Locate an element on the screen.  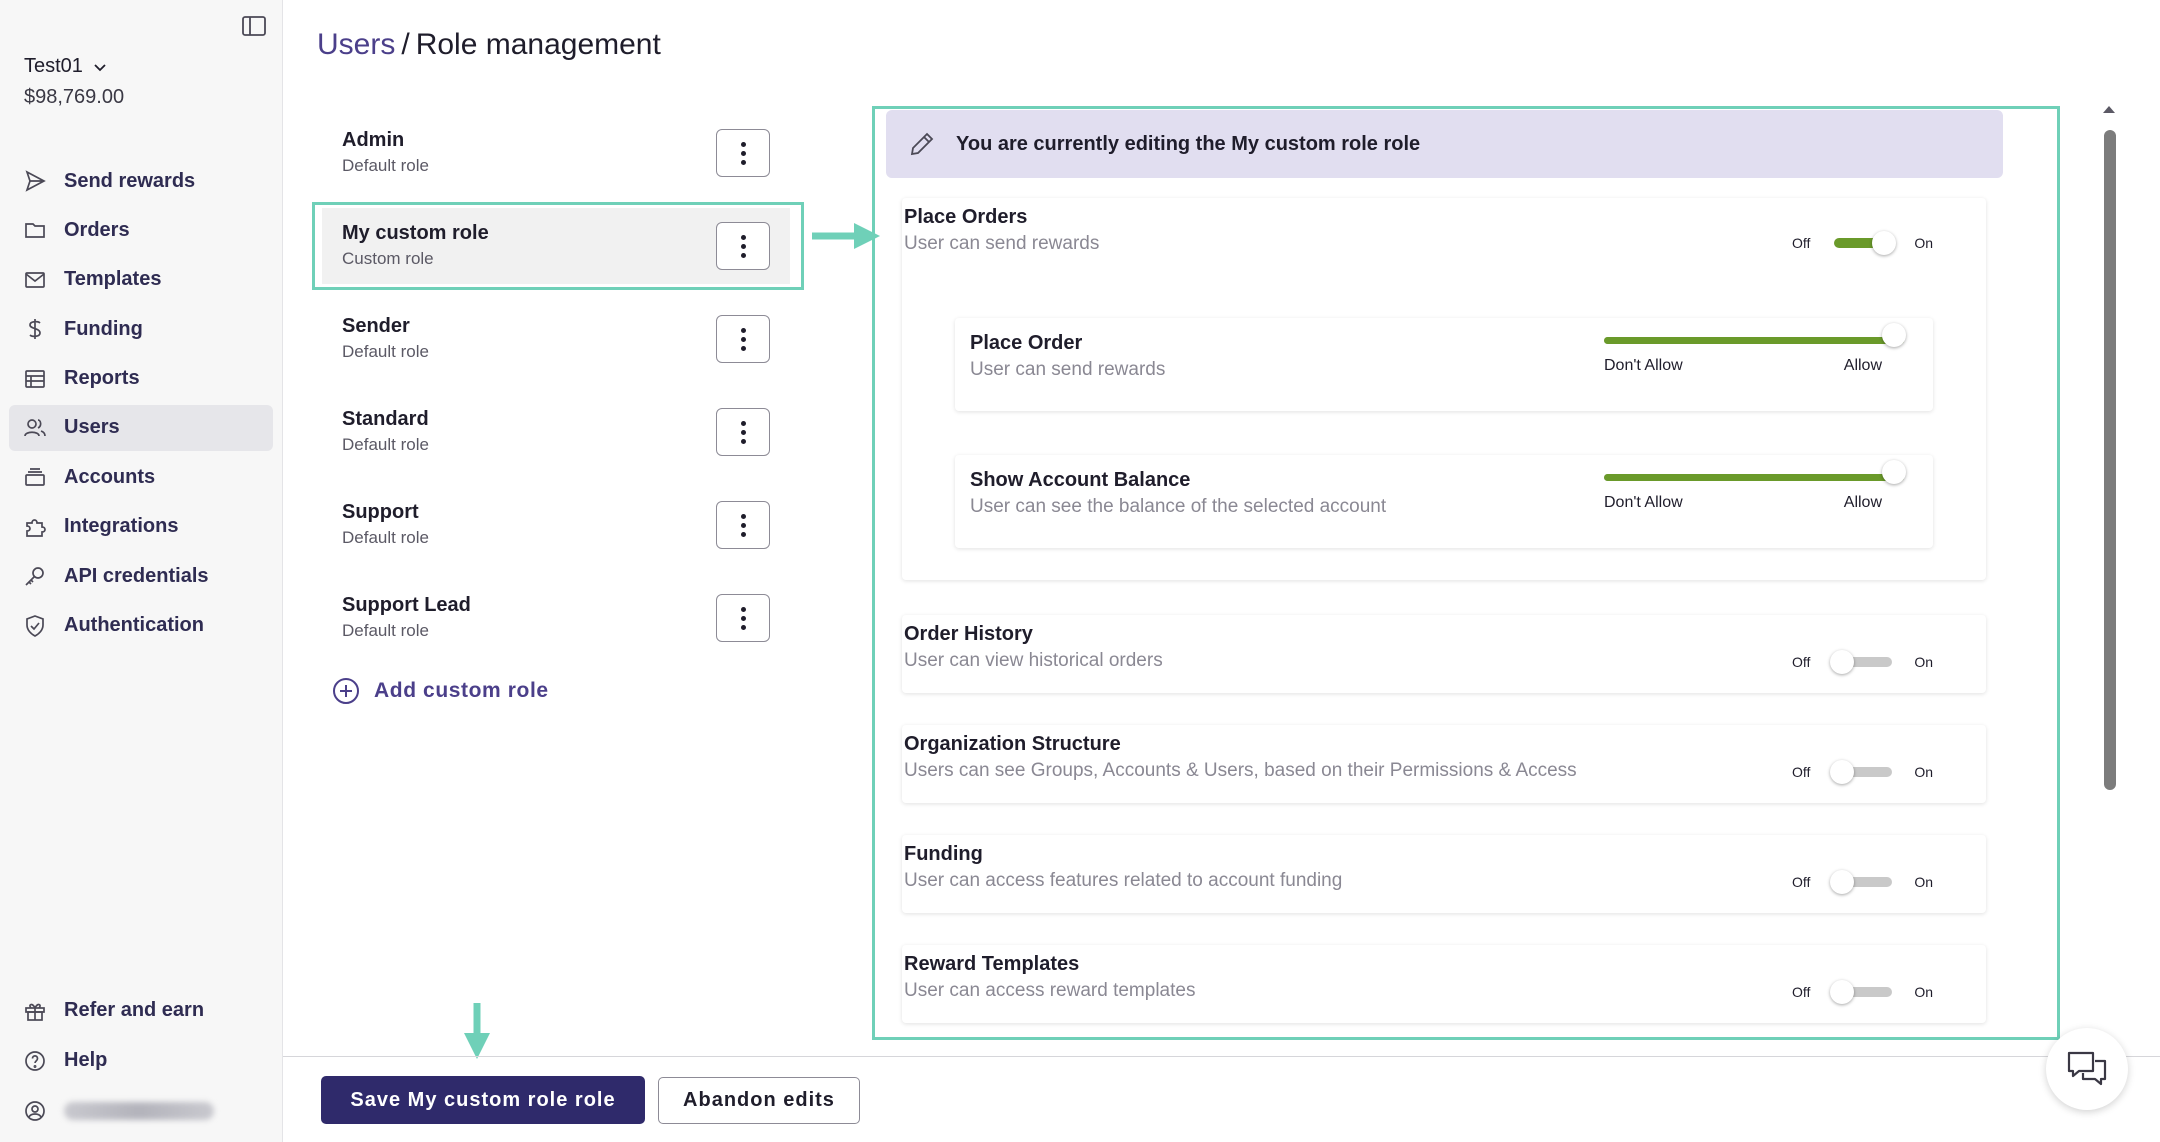
save-role-button: Save My custom role role is located at coordinates (483, 1100).